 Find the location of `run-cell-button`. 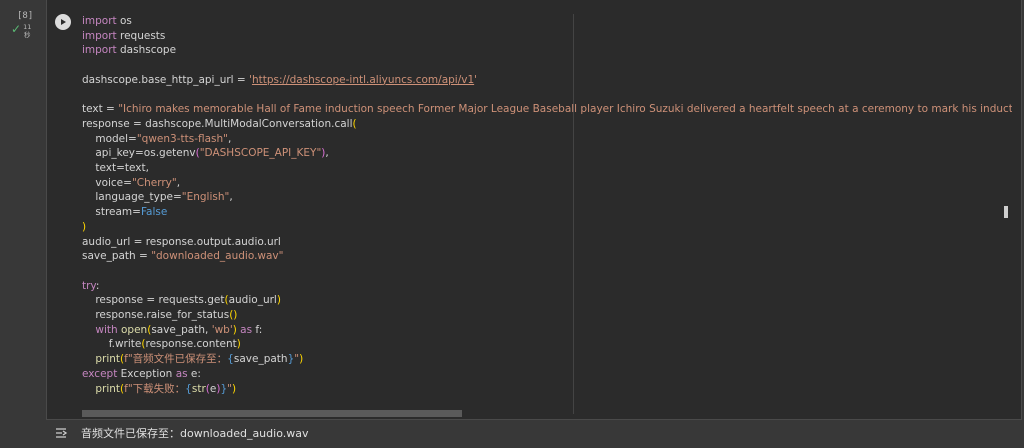

run-cell-button is located at coordinates (63, 22).